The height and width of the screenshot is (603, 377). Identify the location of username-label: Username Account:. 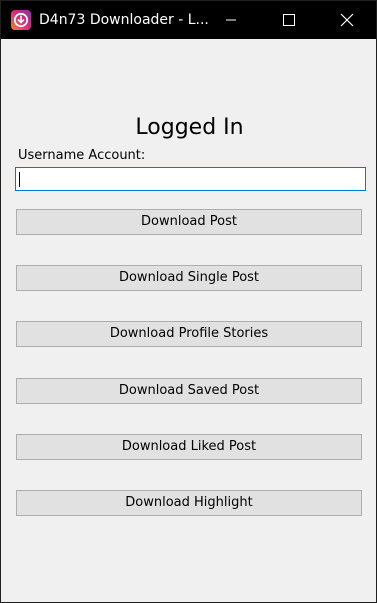
(82, 155).